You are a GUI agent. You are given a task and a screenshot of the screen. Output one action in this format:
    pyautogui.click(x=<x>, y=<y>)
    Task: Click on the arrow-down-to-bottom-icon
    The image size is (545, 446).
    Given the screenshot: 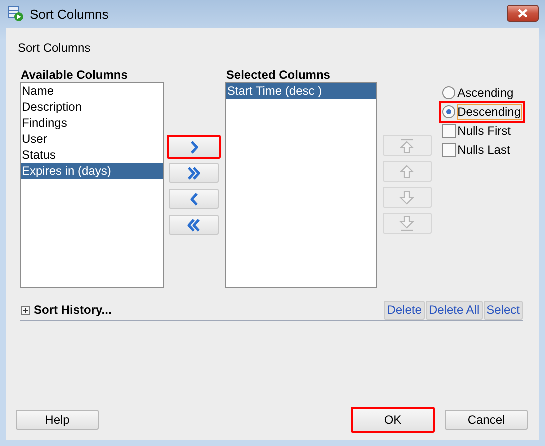 What is the action you would take?
    pyautogui.click(x=407, y=224)
    